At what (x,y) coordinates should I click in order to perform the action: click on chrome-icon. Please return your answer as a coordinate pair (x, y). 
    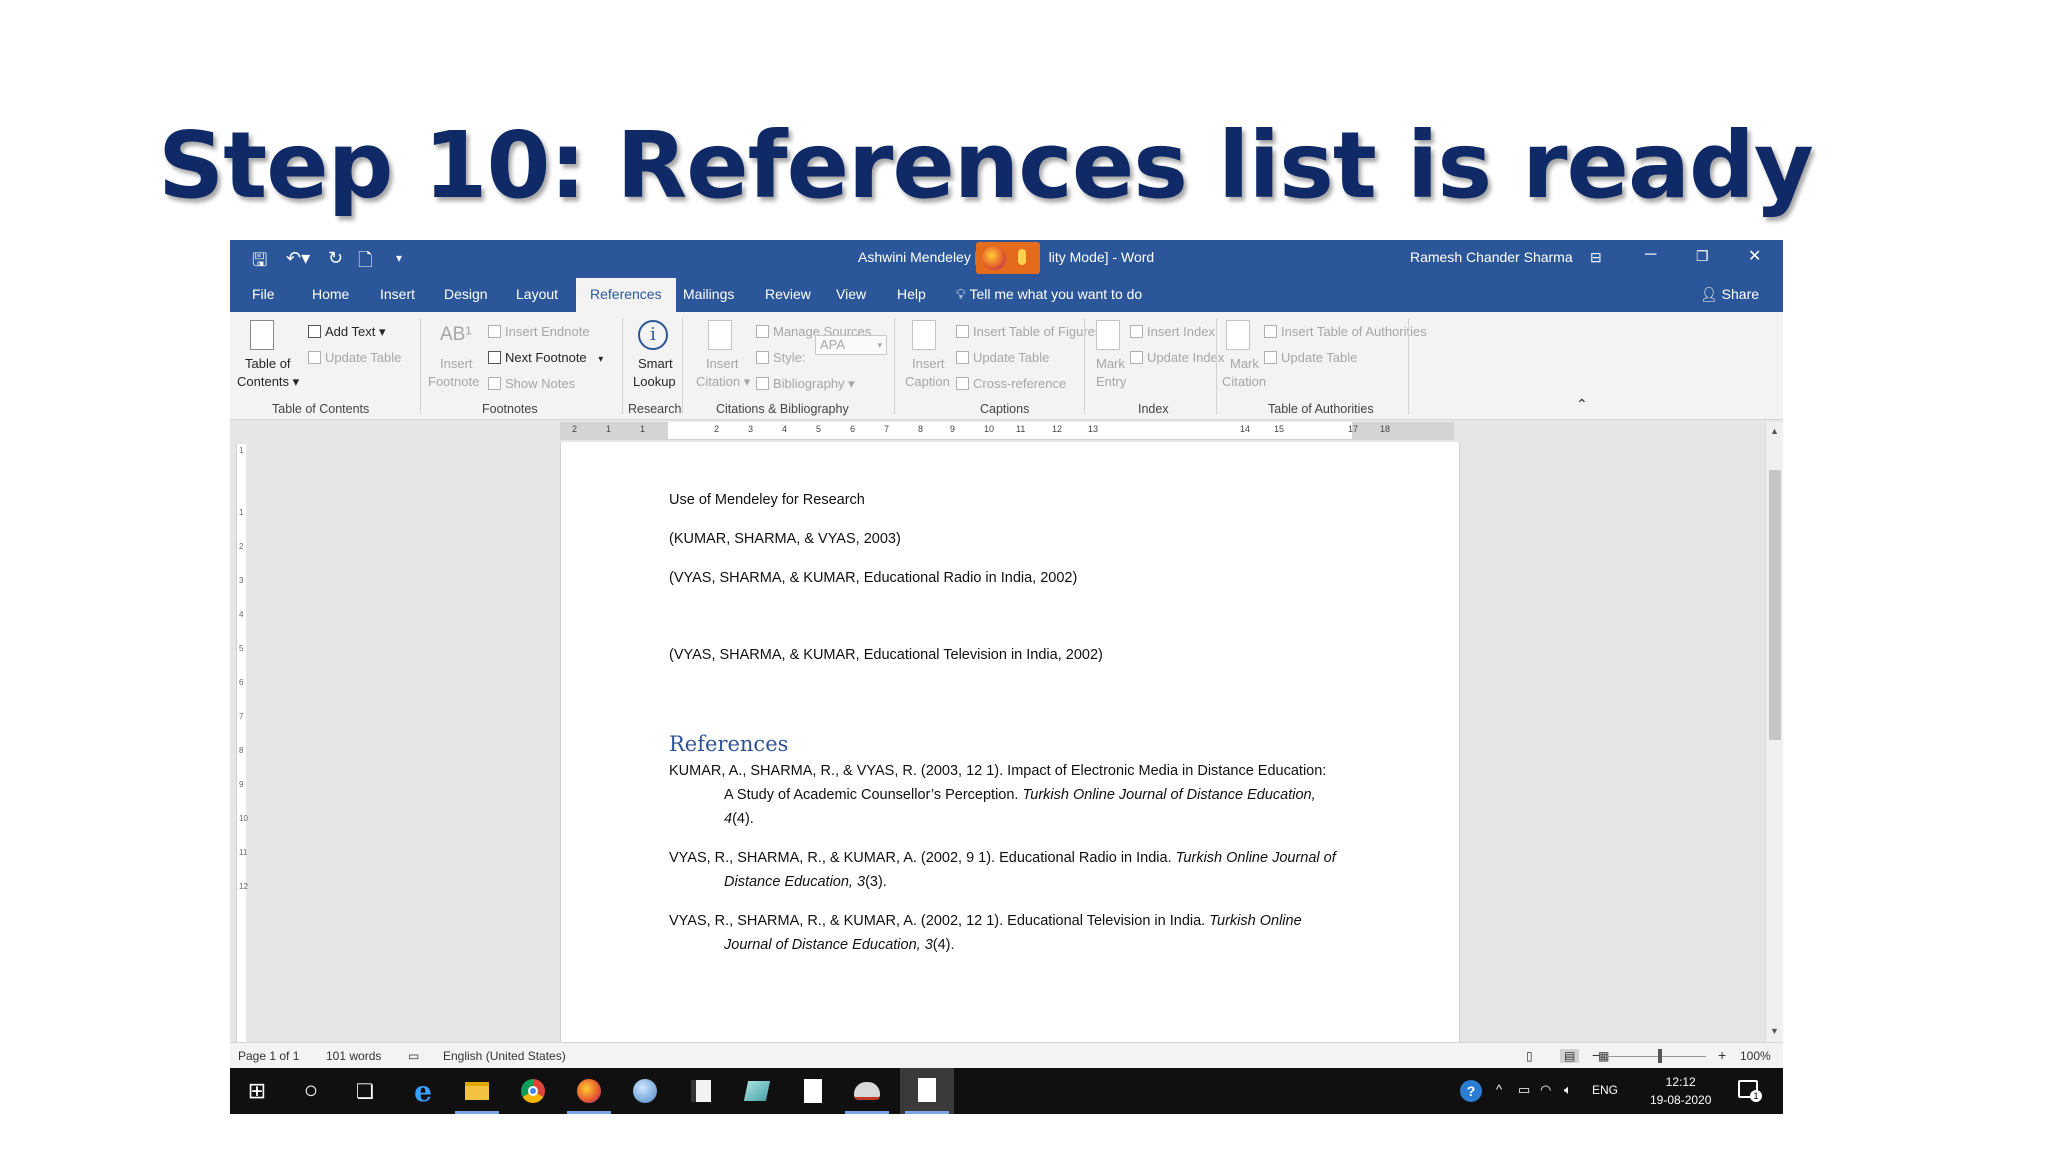
    Looking at the image, I should click on (533, 1091).